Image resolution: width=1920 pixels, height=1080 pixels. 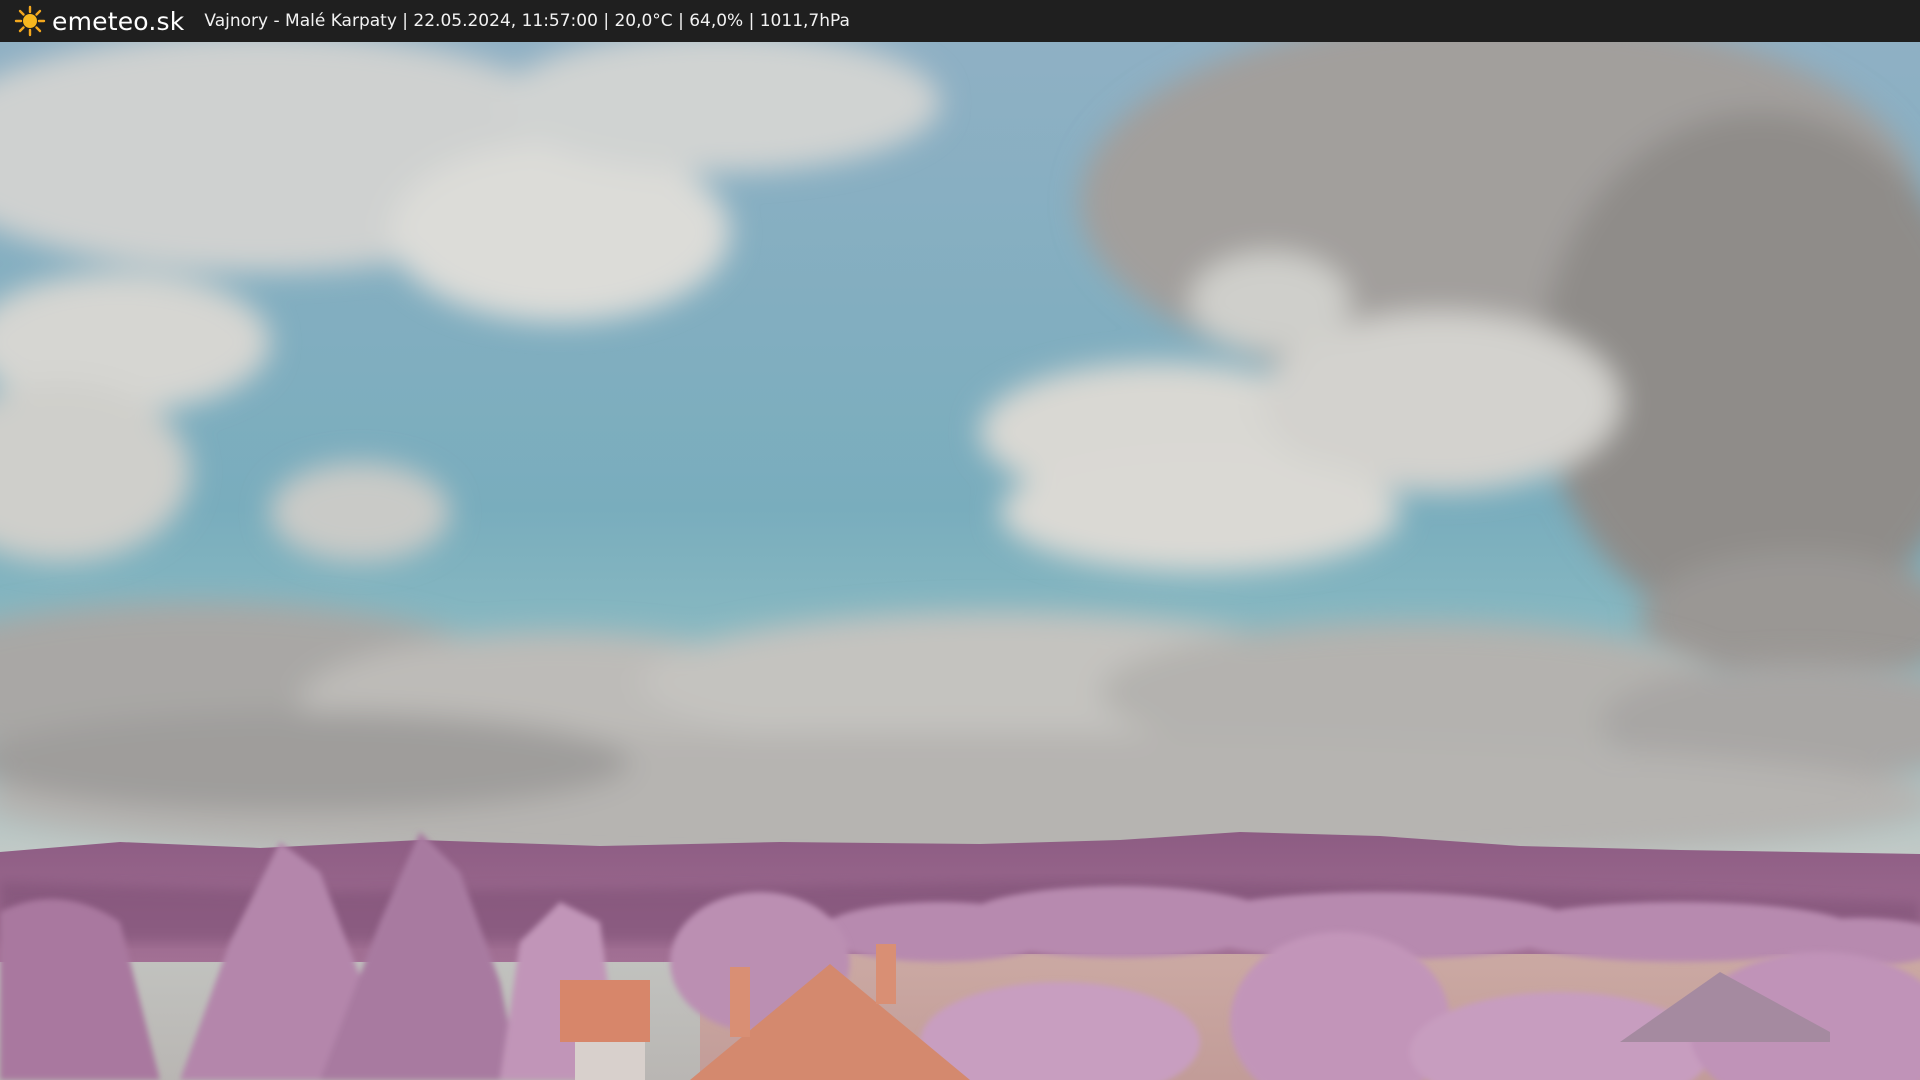 I want to click on site-logo: emeteo.sk, so click(x=99, y=21).